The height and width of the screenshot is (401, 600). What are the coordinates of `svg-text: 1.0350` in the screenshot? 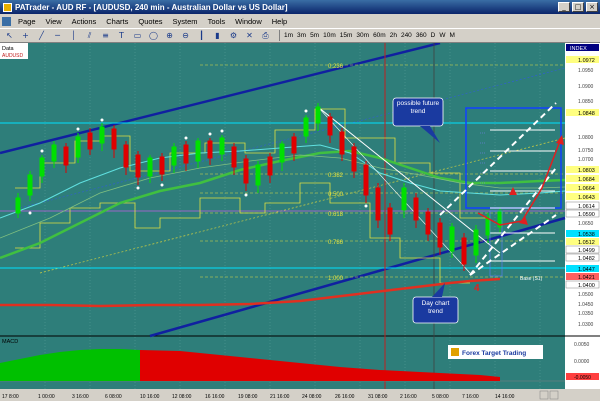 It's located at (586, 314).